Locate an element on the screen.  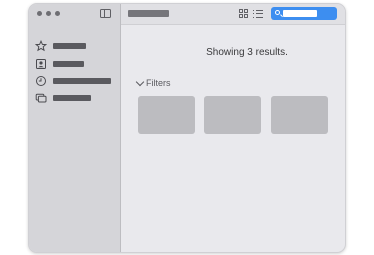
results-count: Showing 3 results. is located at coordinates (247, 52).